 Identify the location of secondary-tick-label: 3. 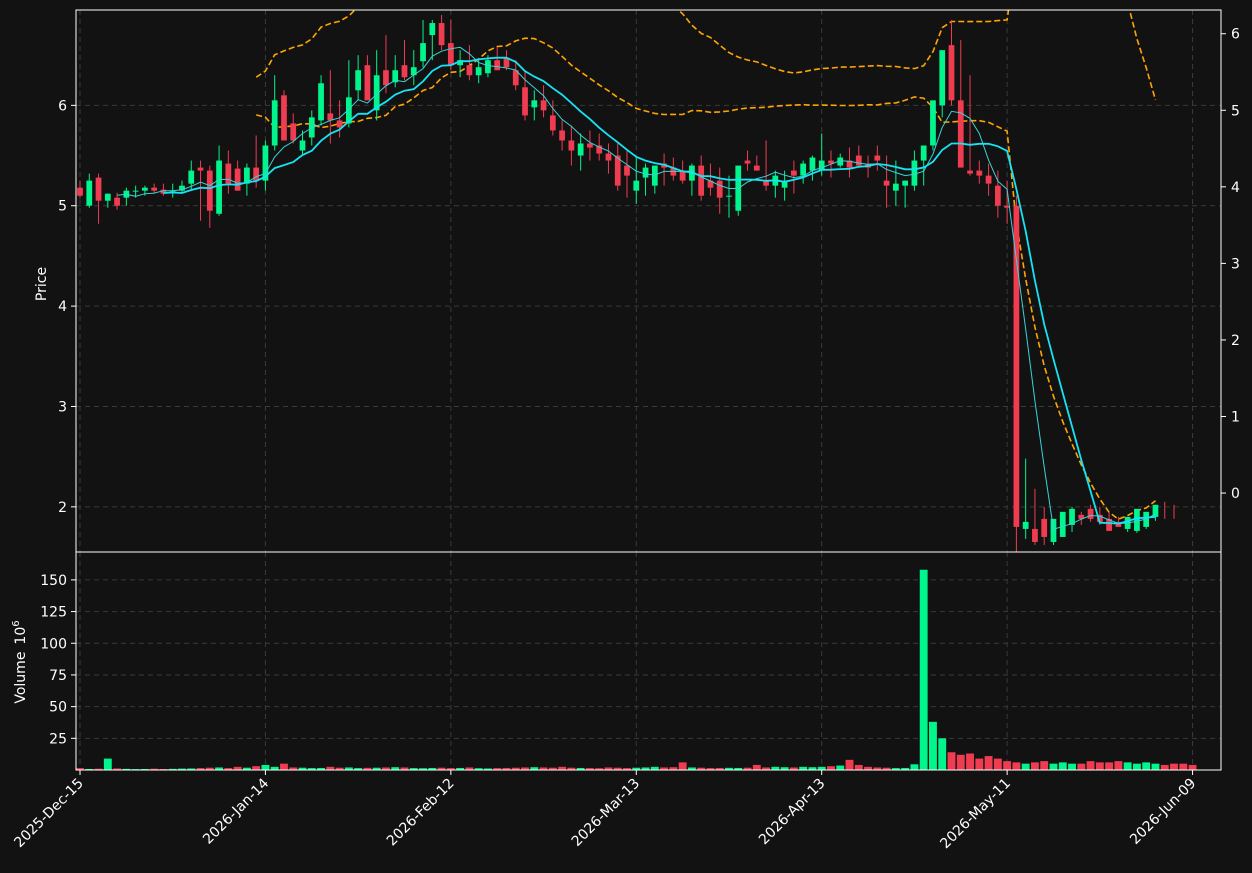
(1235, 264).